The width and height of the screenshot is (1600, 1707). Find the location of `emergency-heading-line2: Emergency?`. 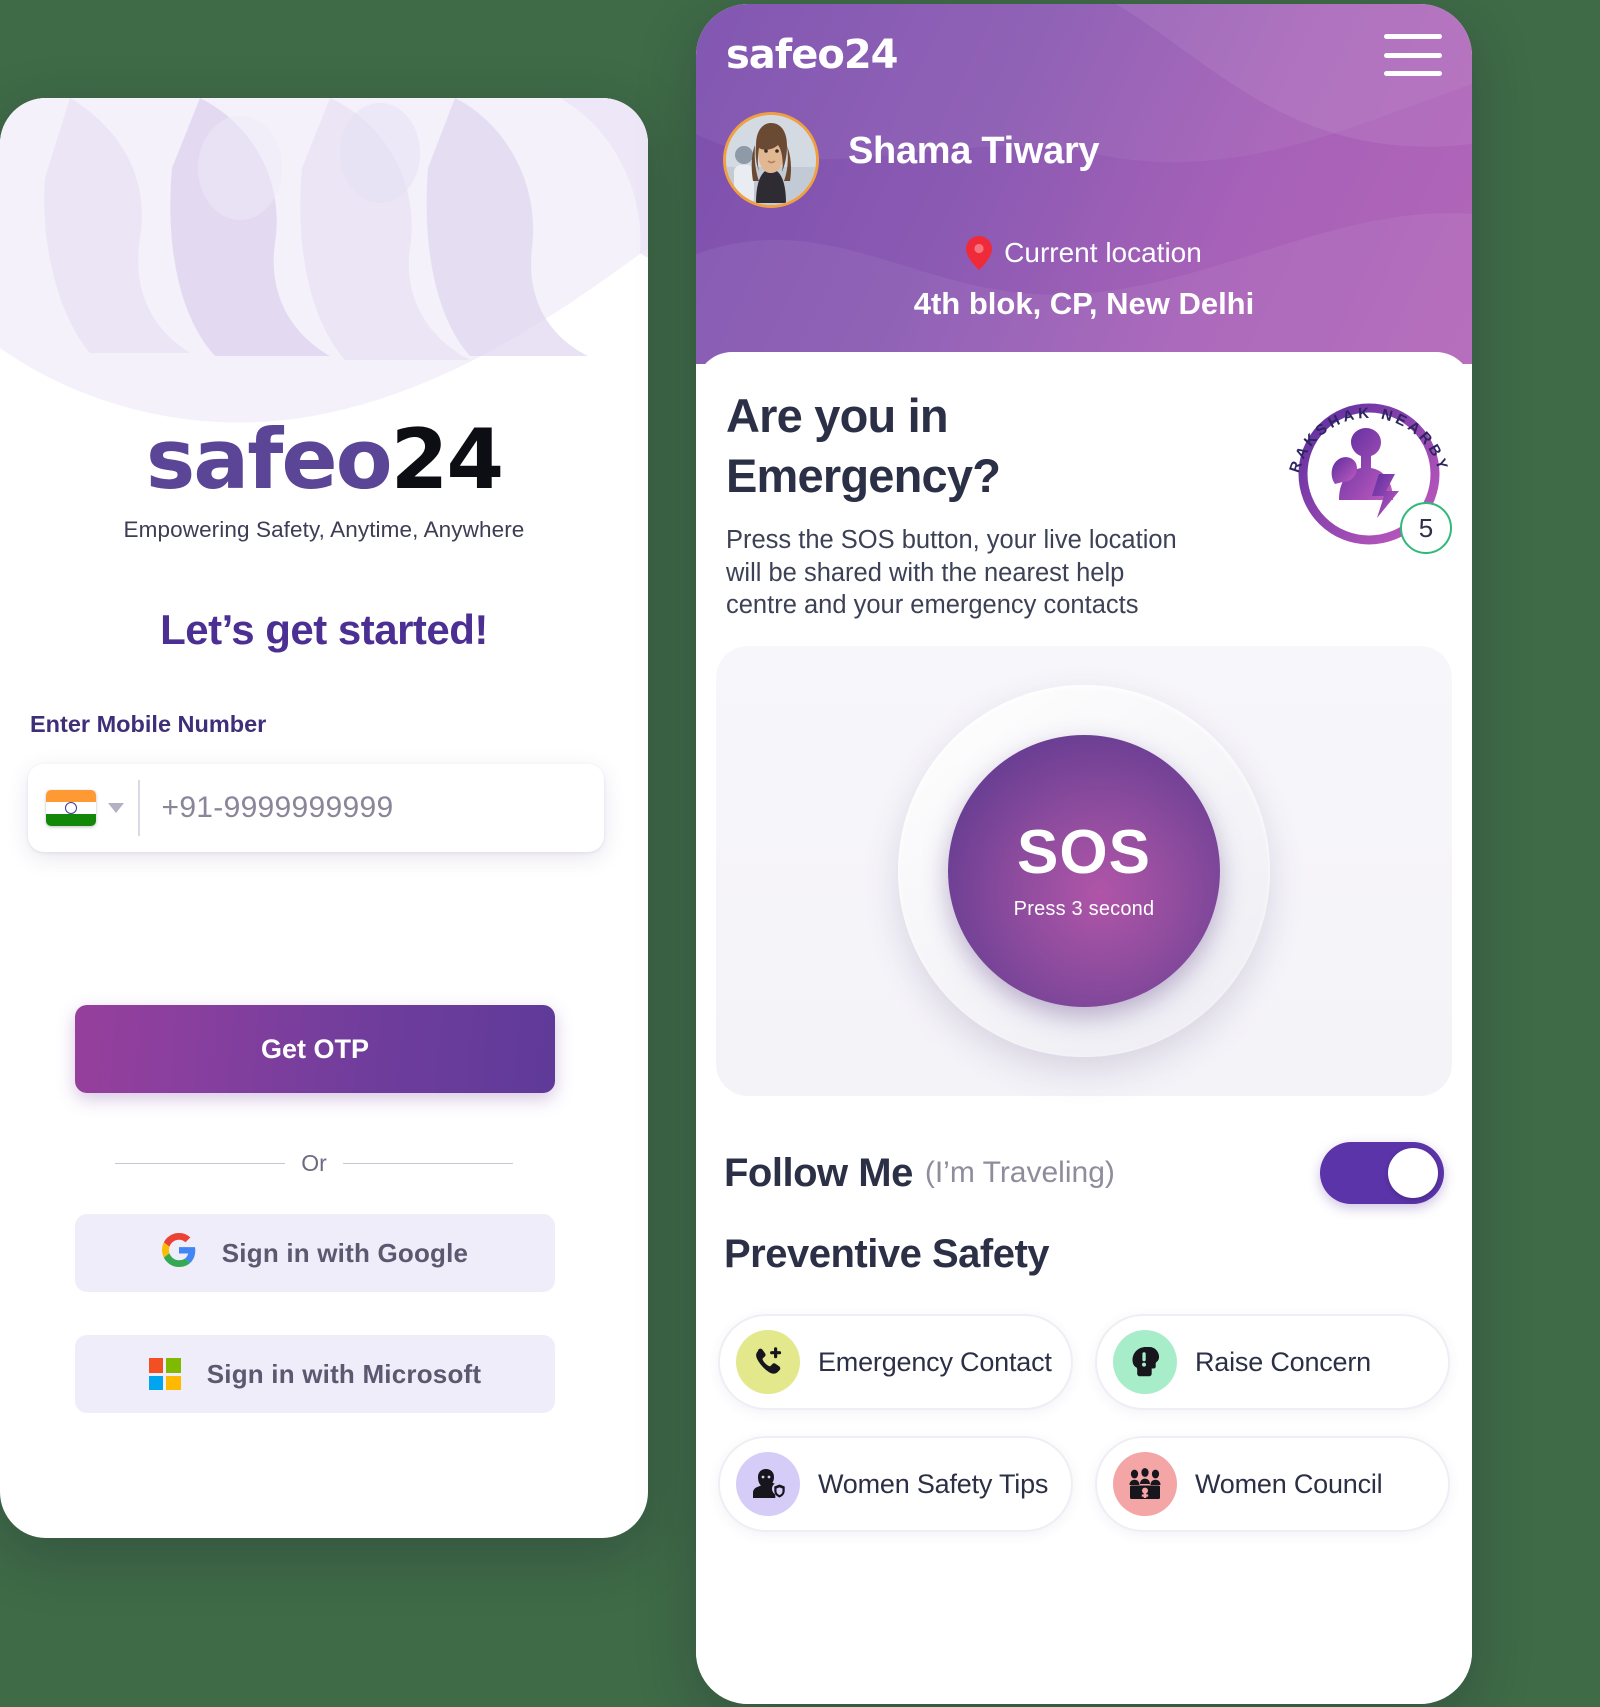

emergency-heading-line2: Emergency? is located at coordinates (863, 476).